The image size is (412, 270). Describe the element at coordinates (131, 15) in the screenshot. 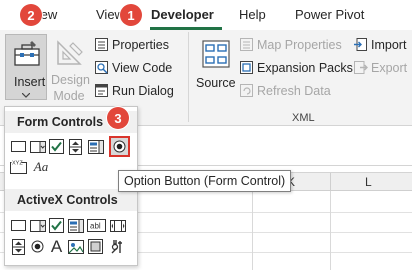

I see `step-badge-1: 1` at that location.